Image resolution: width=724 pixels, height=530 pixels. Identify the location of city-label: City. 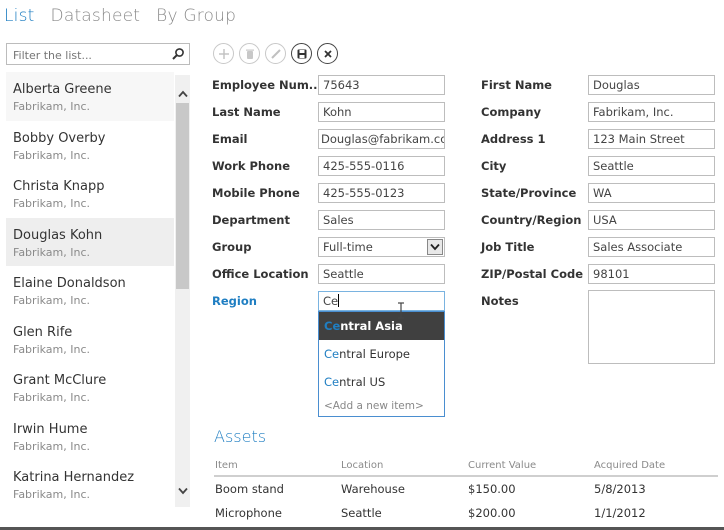
(494, 166).